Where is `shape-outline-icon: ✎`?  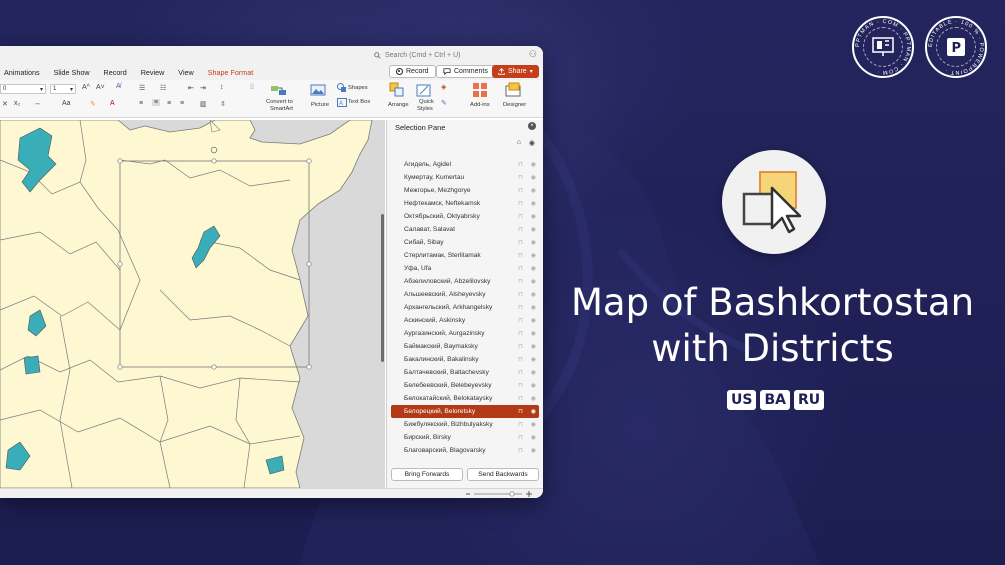
shape-outline-icon: ✎ is located at coordinates (444, 103).